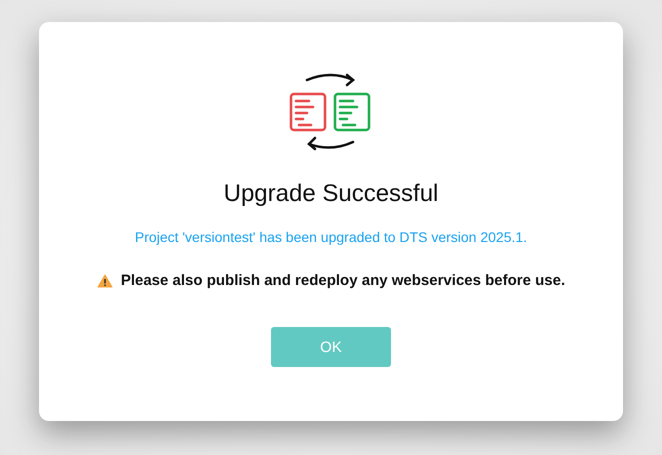 The image size is (662, 455). Describe the element at coordinates (331, 194) in the screenshot. I see `dialog-title: Upgrade Successful` at that location.